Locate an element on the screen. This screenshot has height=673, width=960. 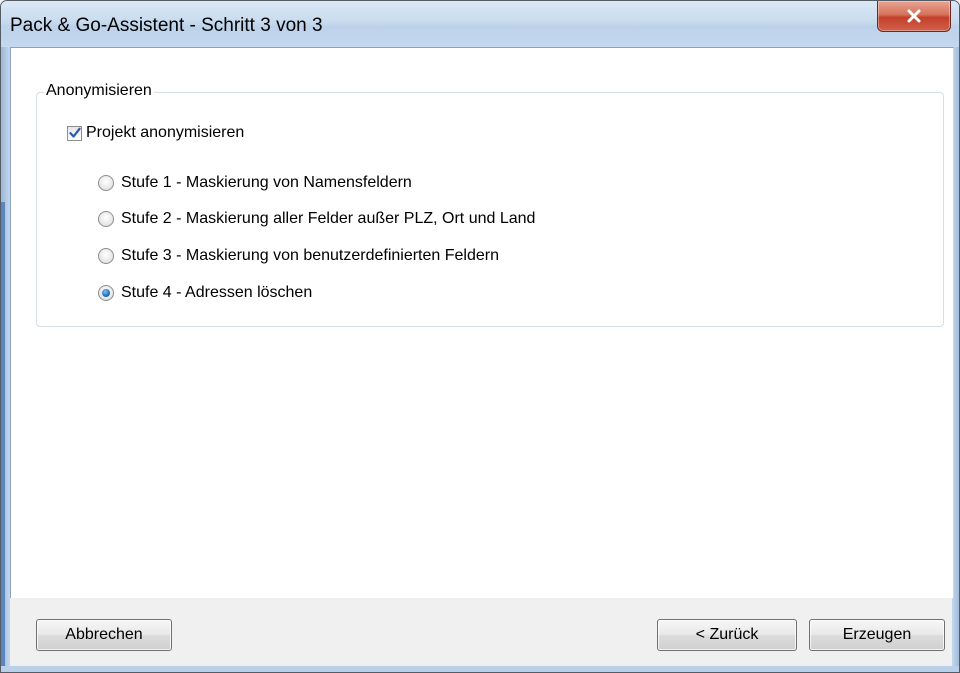
radio-label: Stufe 4 - Adressen löschen is located at coordinates (217, 292).